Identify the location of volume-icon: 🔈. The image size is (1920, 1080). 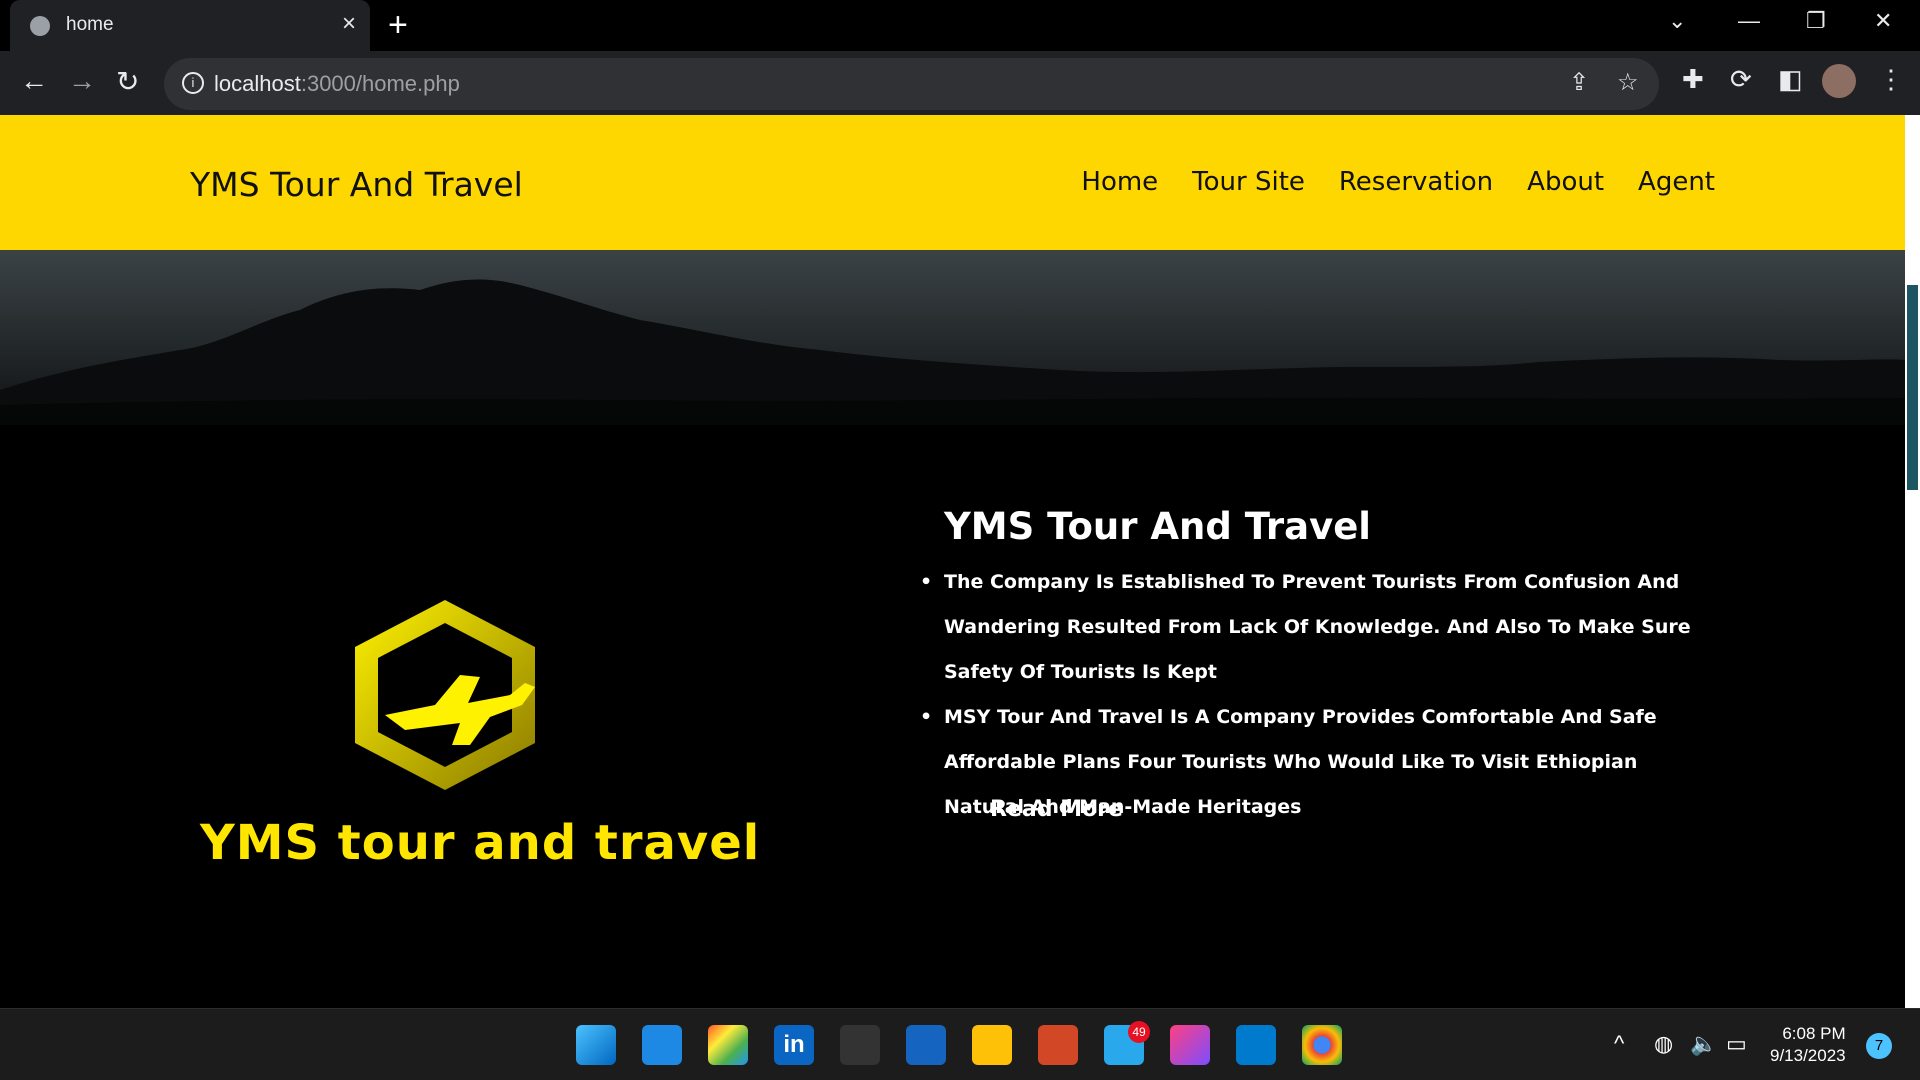
(1703, 1044).